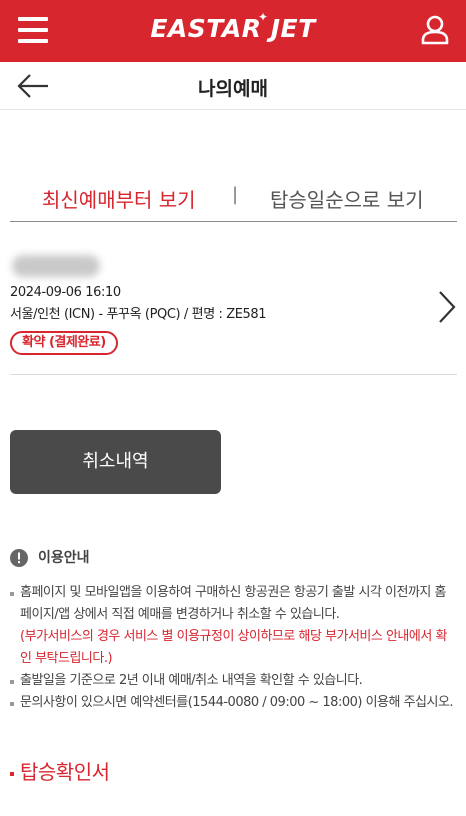 This screenshot has height=816, width=466. I want to click on boarding-pass-link: 탑승확인서, so click(60, 770).